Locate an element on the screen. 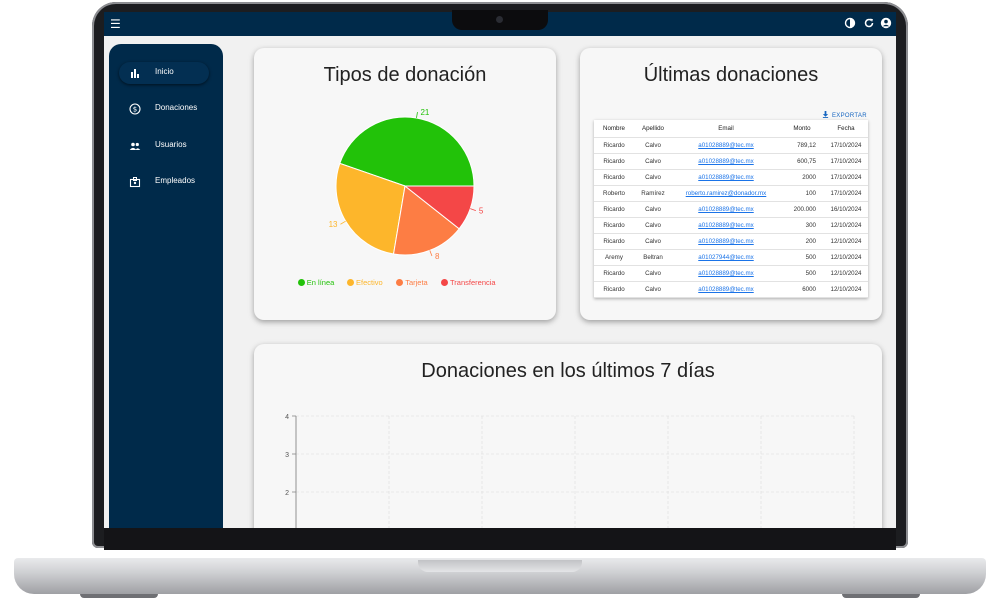 The width and height of the screenshot is (1000, 600). bar-chart-icon is located at coordinates (135, 73).